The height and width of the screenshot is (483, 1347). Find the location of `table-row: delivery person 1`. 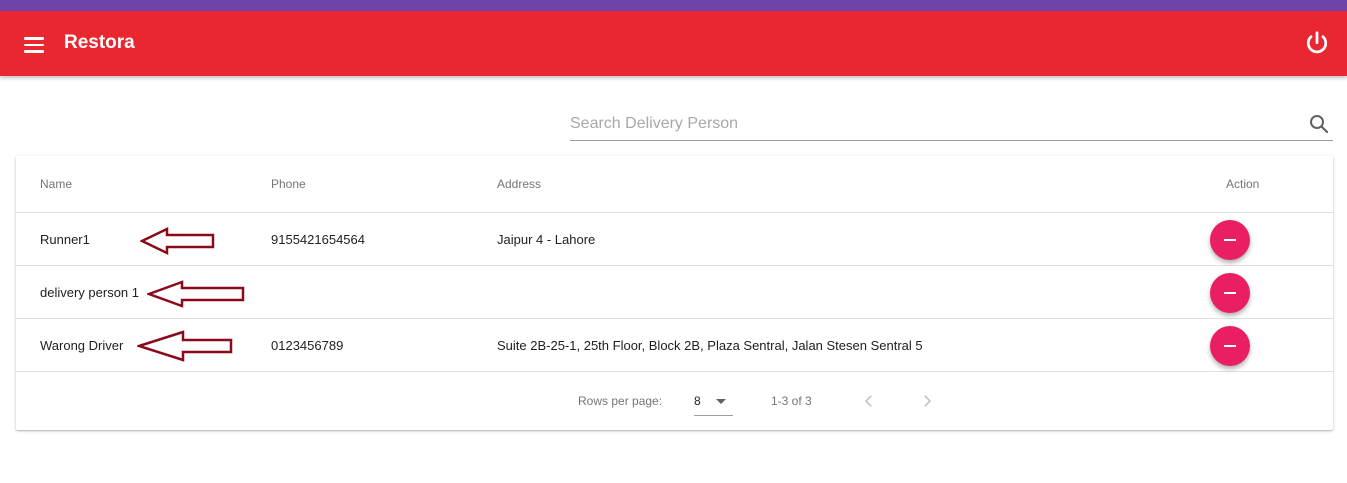

table-row: delivery person 1 is located at coordinates (674, 292).